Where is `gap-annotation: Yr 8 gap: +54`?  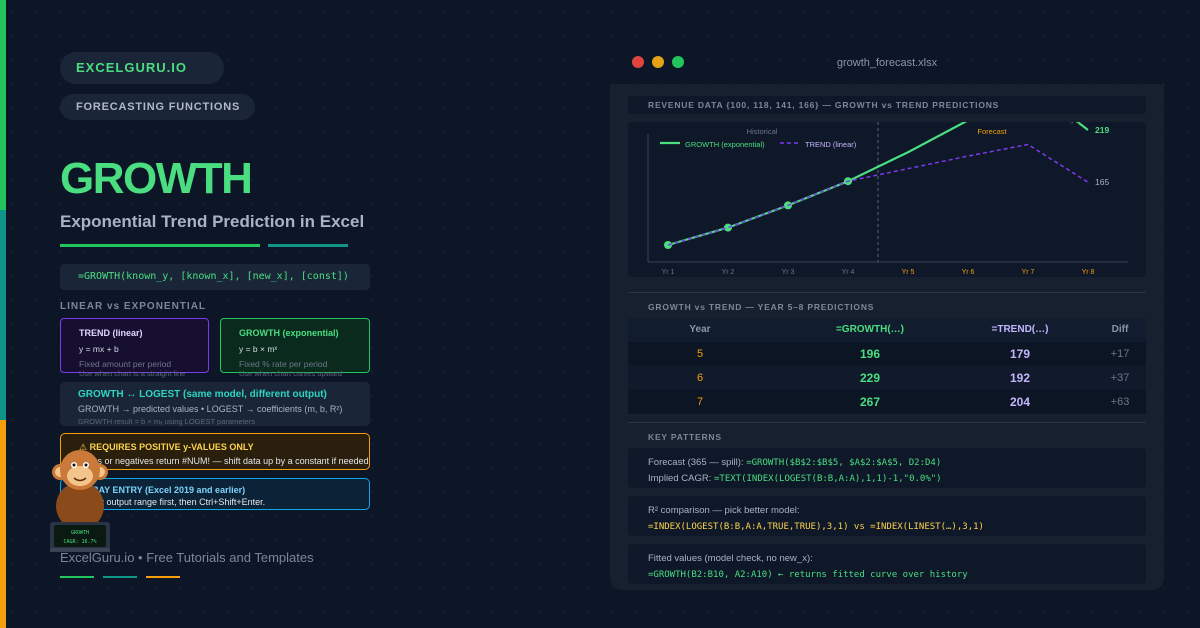
gap-annotation: Yr 8 gap: +54 is located at coordinates (1076, 123).